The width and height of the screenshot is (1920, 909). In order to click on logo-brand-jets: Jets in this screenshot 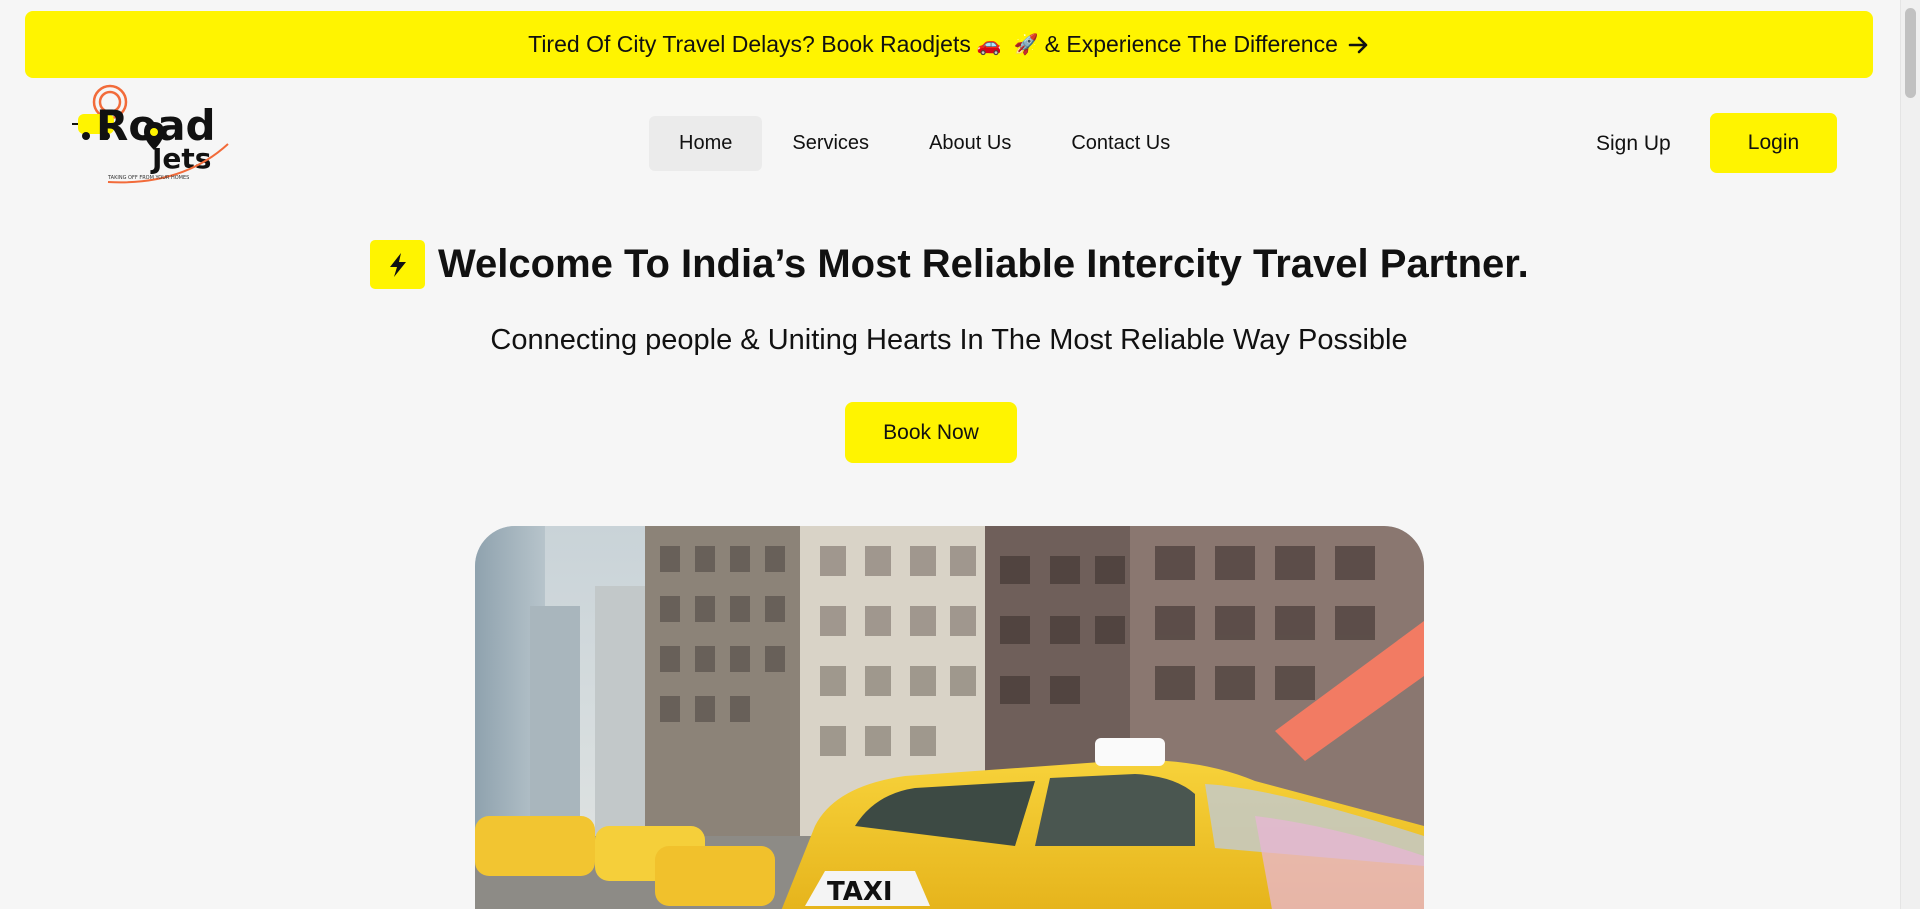, I will do `click(180, 158)`.